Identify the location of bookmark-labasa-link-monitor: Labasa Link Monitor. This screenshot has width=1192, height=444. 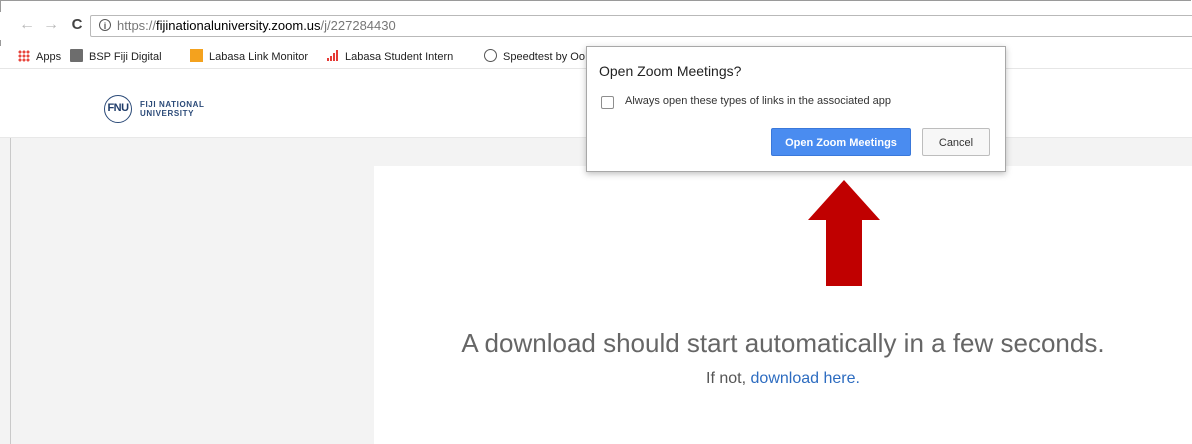
(249, 57).